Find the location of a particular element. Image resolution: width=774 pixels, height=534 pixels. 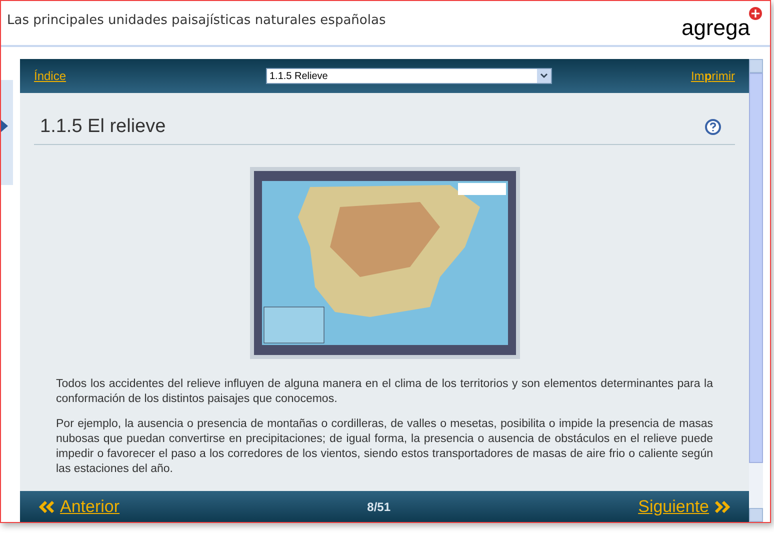

page-counter: 8/51 is located at coordinates (378, 507).